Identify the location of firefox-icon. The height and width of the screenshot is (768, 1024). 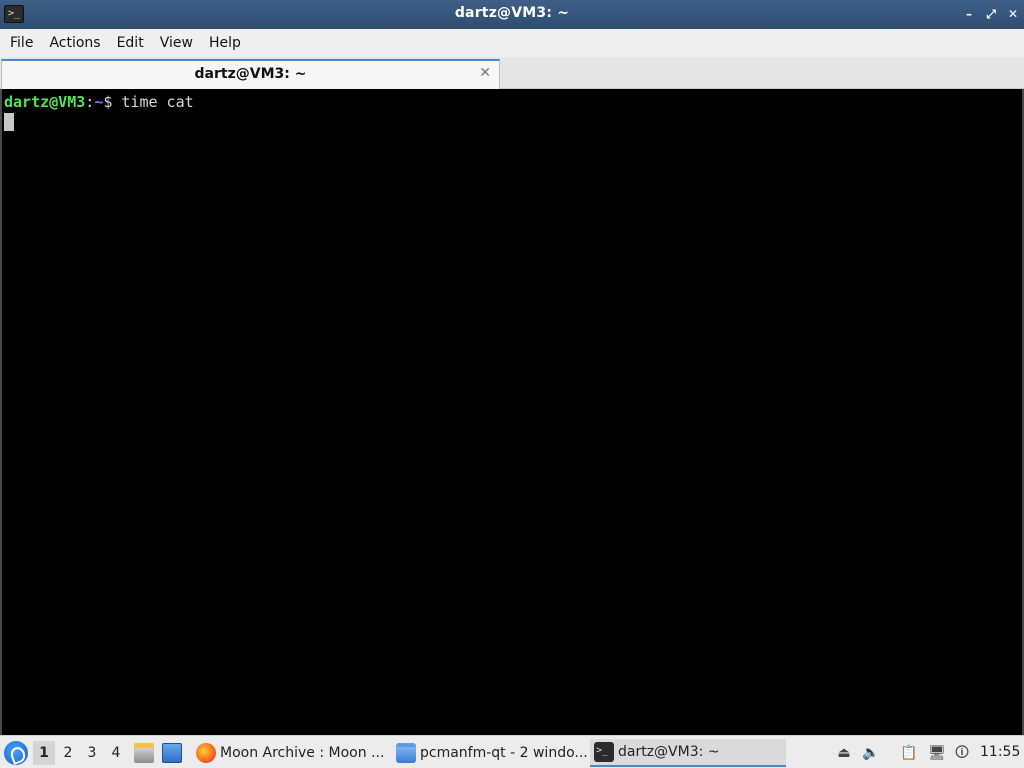
(206, 753).